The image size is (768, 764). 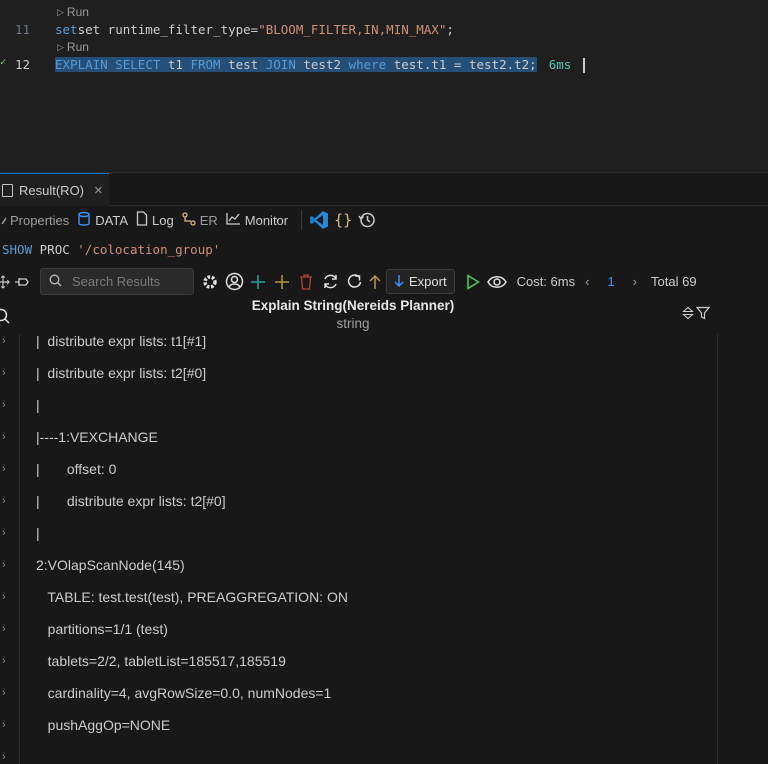 What do you see at coordinates (358, 469) in the screenshot?
I see `table-row: › | offset: 0` at bounding box center [358, 469].